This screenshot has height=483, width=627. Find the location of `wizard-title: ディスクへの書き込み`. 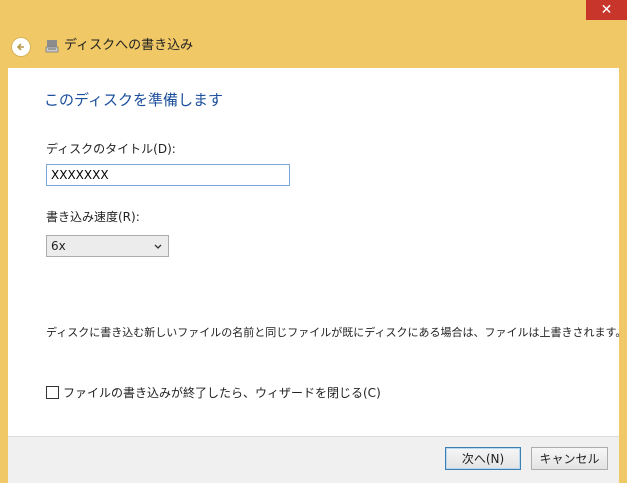

wizard-title: ディスクへの書き込み is located at coordinates (129, 45).